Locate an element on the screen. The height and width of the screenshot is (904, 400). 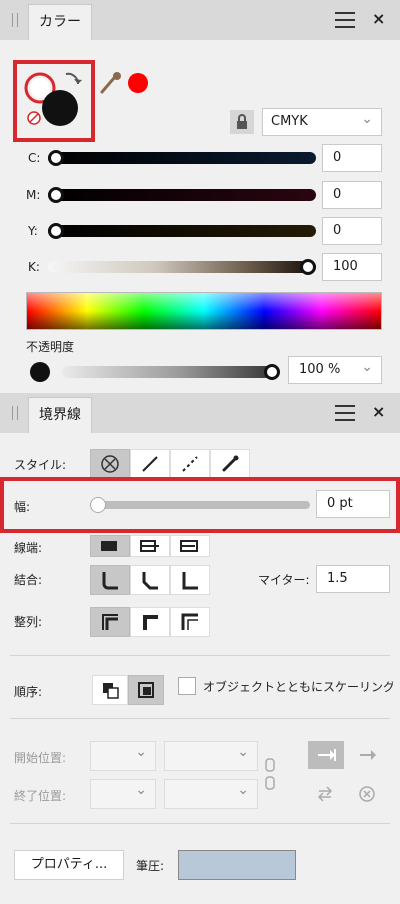
dashed-stroke-button is located at coordinates (190, 464).